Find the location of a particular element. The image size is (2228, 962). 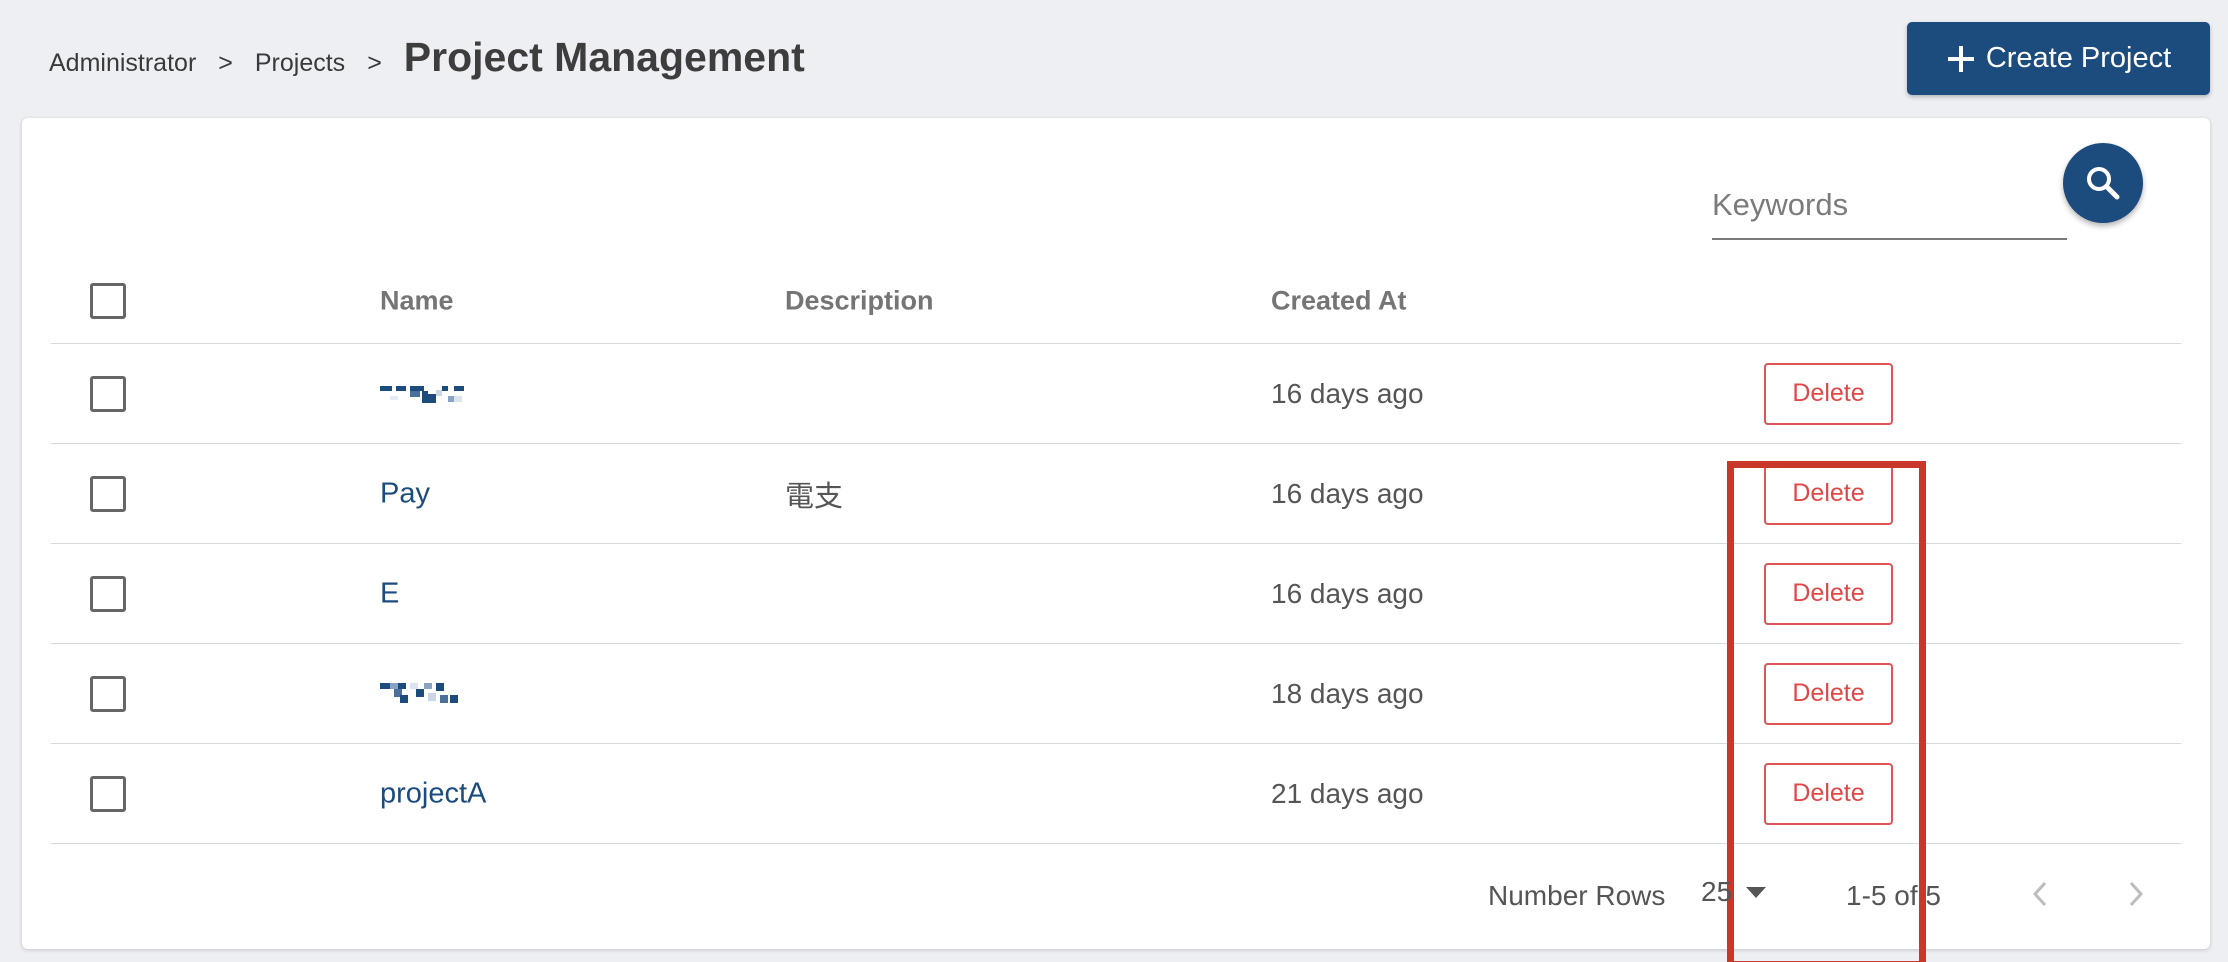

breadcrumb-projects: Projects is located at coordinates (300, 63).